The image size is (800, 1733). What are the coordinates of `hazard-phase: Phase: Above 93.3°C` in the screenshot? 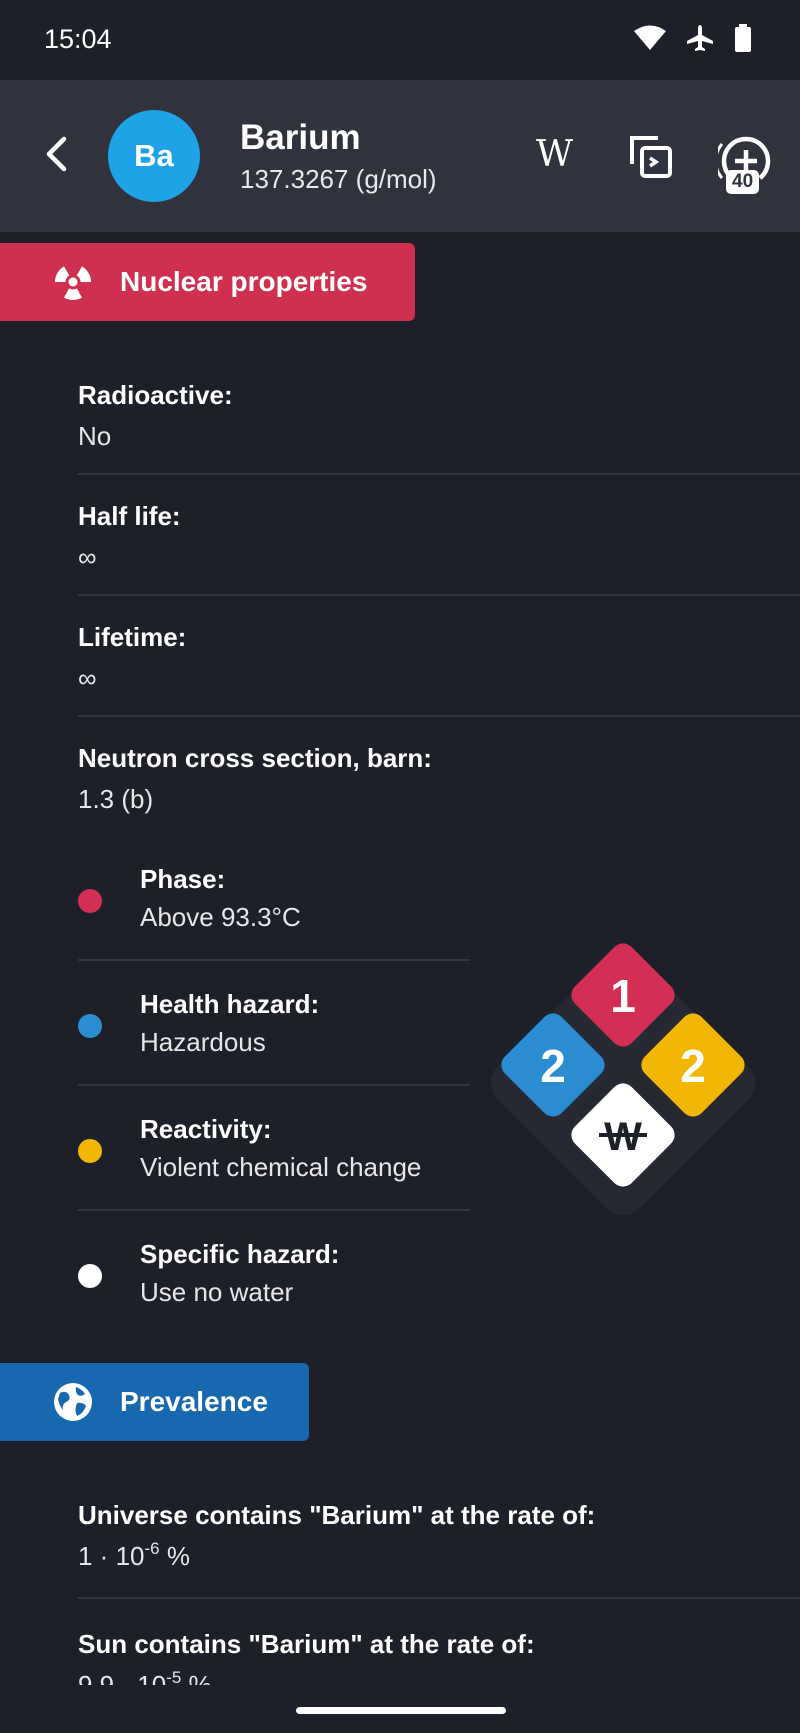 It's located at (274, 904).